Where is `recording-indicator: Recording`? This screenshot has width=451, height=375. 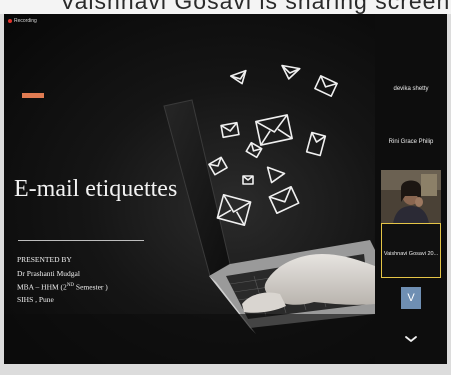
recording-indicator: Recording is located at coordinates (22, 21).